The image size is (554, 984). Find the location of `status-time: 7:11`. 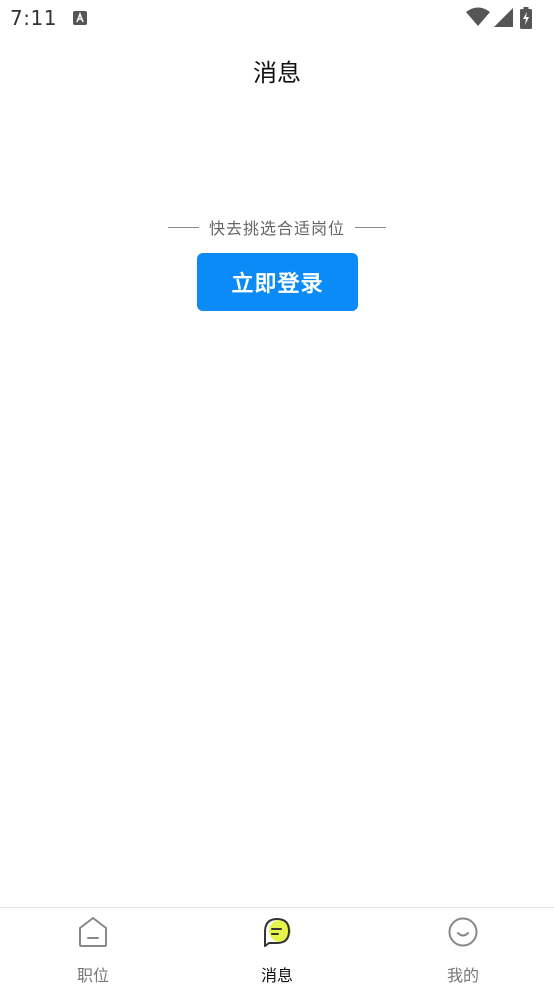

status-time: 7:11 is located at coordinates (33, 18).